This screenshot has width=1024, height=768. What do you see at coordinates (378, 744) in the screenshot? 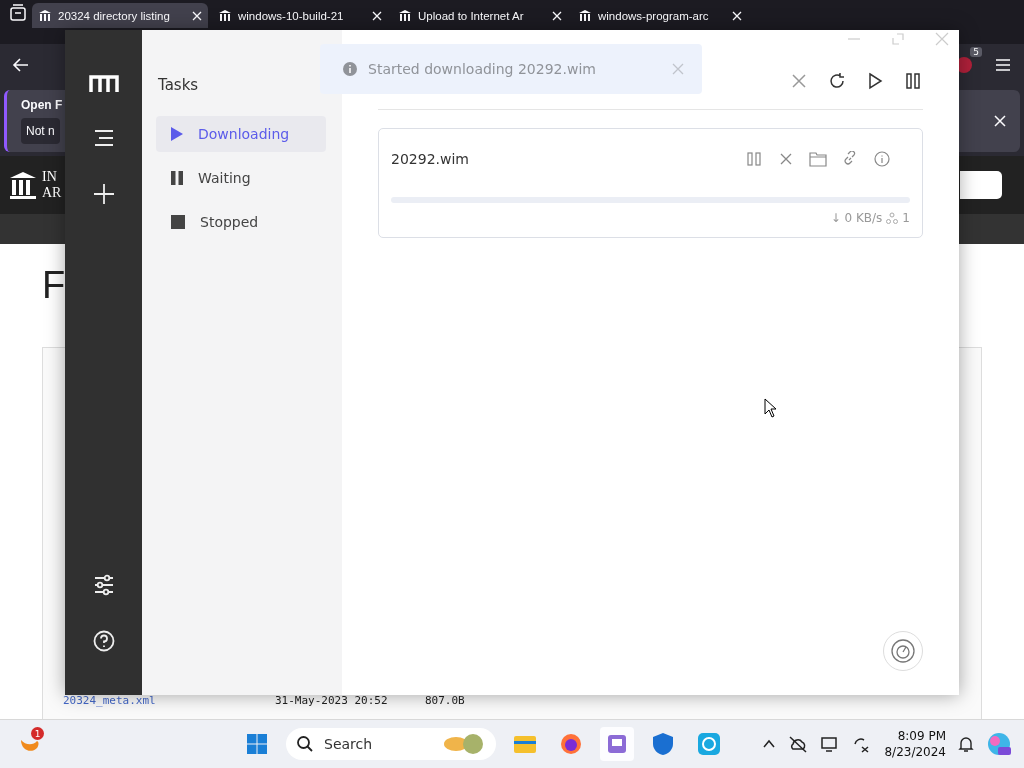
I see `search-input: Search` at bounding box center [378, 744].